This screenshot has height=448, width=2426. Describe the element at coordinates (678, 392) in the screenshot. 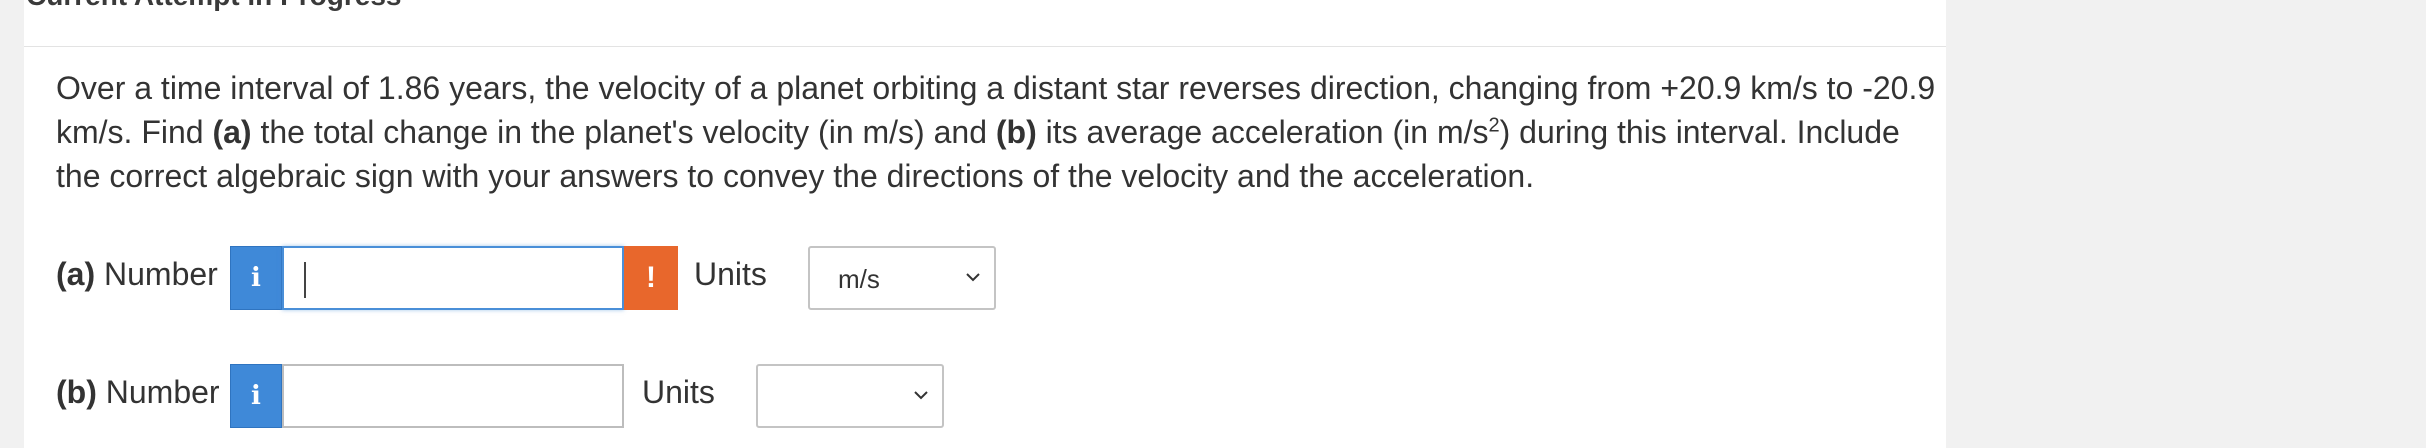

I see `part-b-units-label: Units` at that location.